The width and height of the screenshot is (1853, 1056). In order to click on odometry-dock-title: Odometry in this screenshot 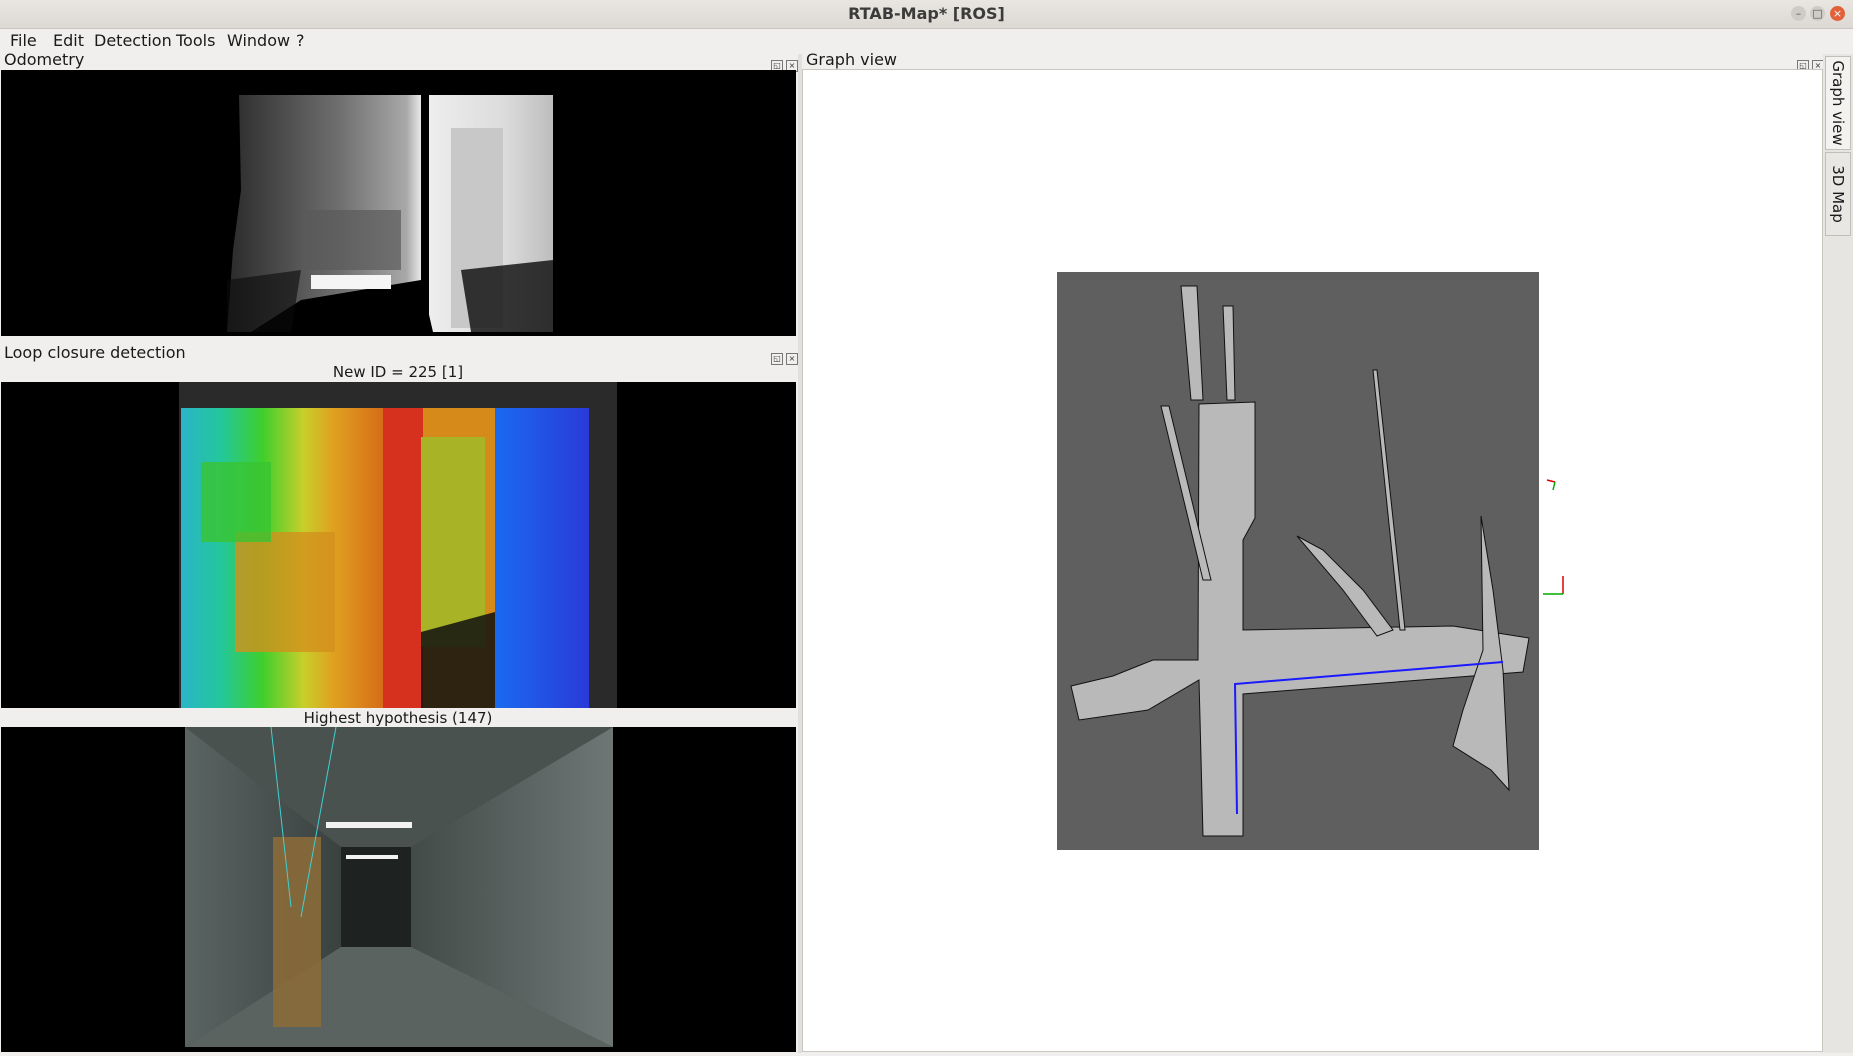, I will do `click(44, 59)`.